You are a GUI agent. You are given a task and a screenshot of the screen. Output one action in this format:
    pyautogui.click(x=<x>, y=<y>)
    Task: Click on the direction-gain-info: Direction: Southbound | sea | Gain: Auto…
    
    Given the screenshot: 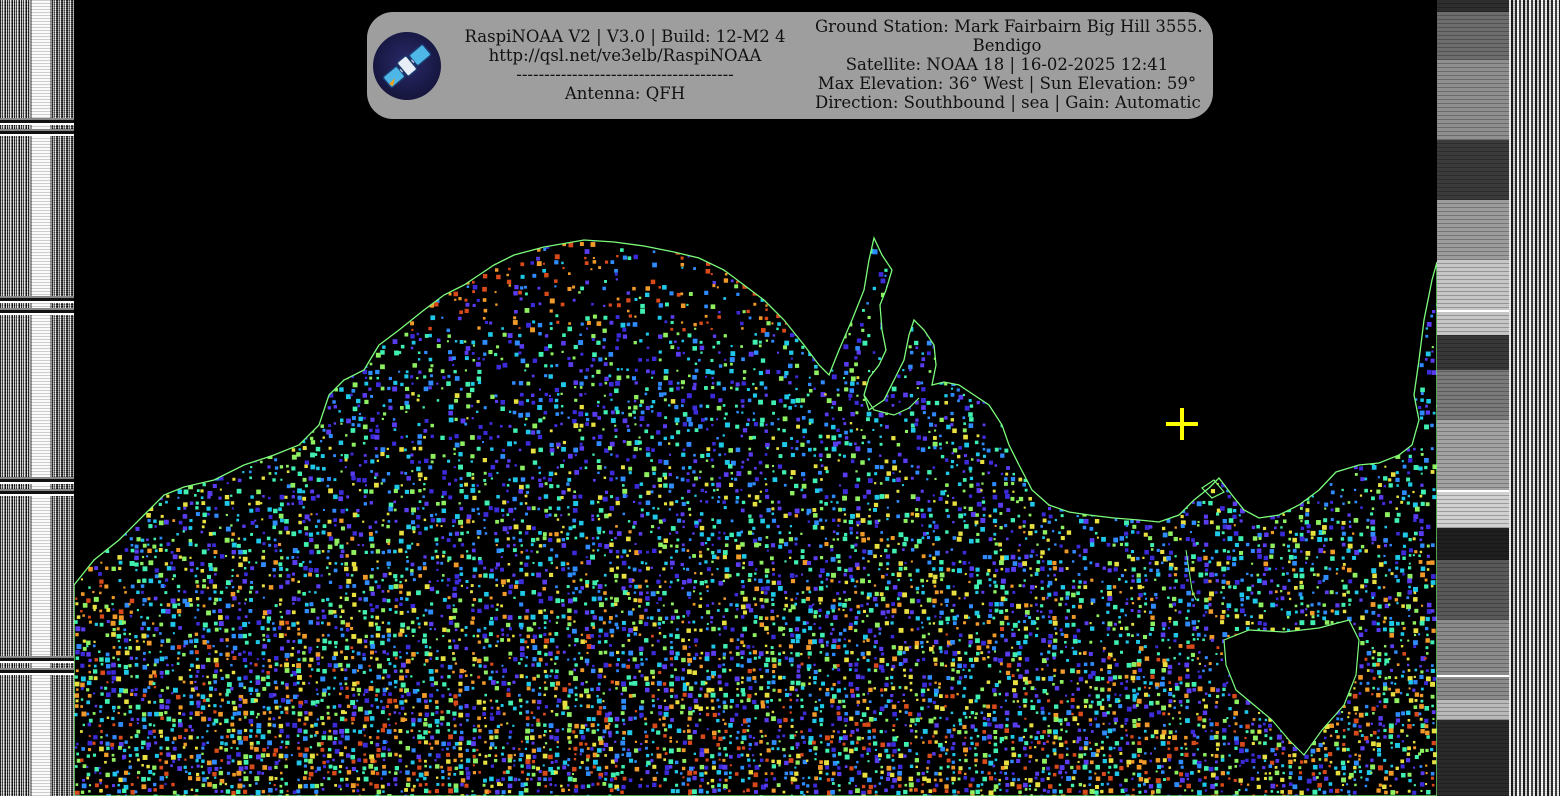 What is the action you would take?
    pyautogui.click(x=1008, y=102)
    